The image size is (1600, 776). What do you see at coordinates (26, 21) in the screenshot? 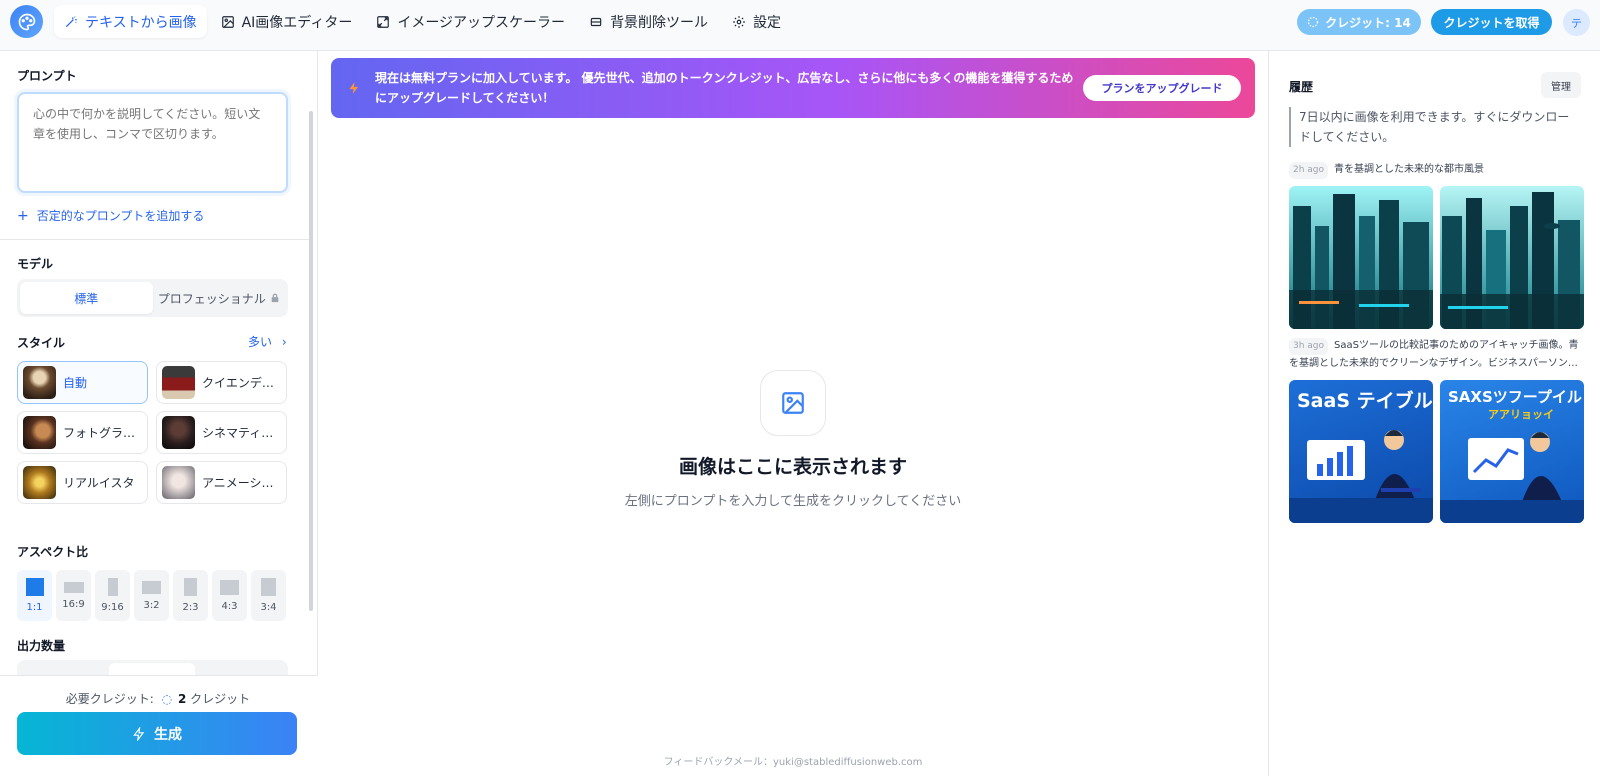
I see `palette-logo-icon` at bounding box center [26, 21].